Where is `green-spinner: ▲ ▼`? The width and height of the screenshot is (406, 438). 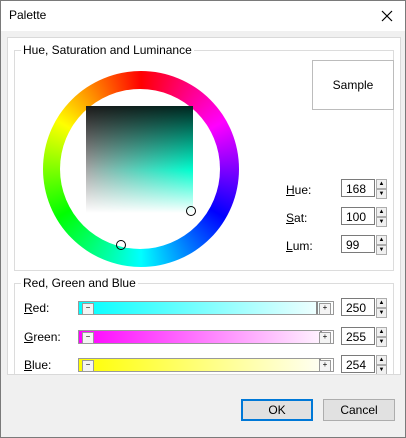
green-spinner: ▲ ▼ is located at coordinates (381, 337).